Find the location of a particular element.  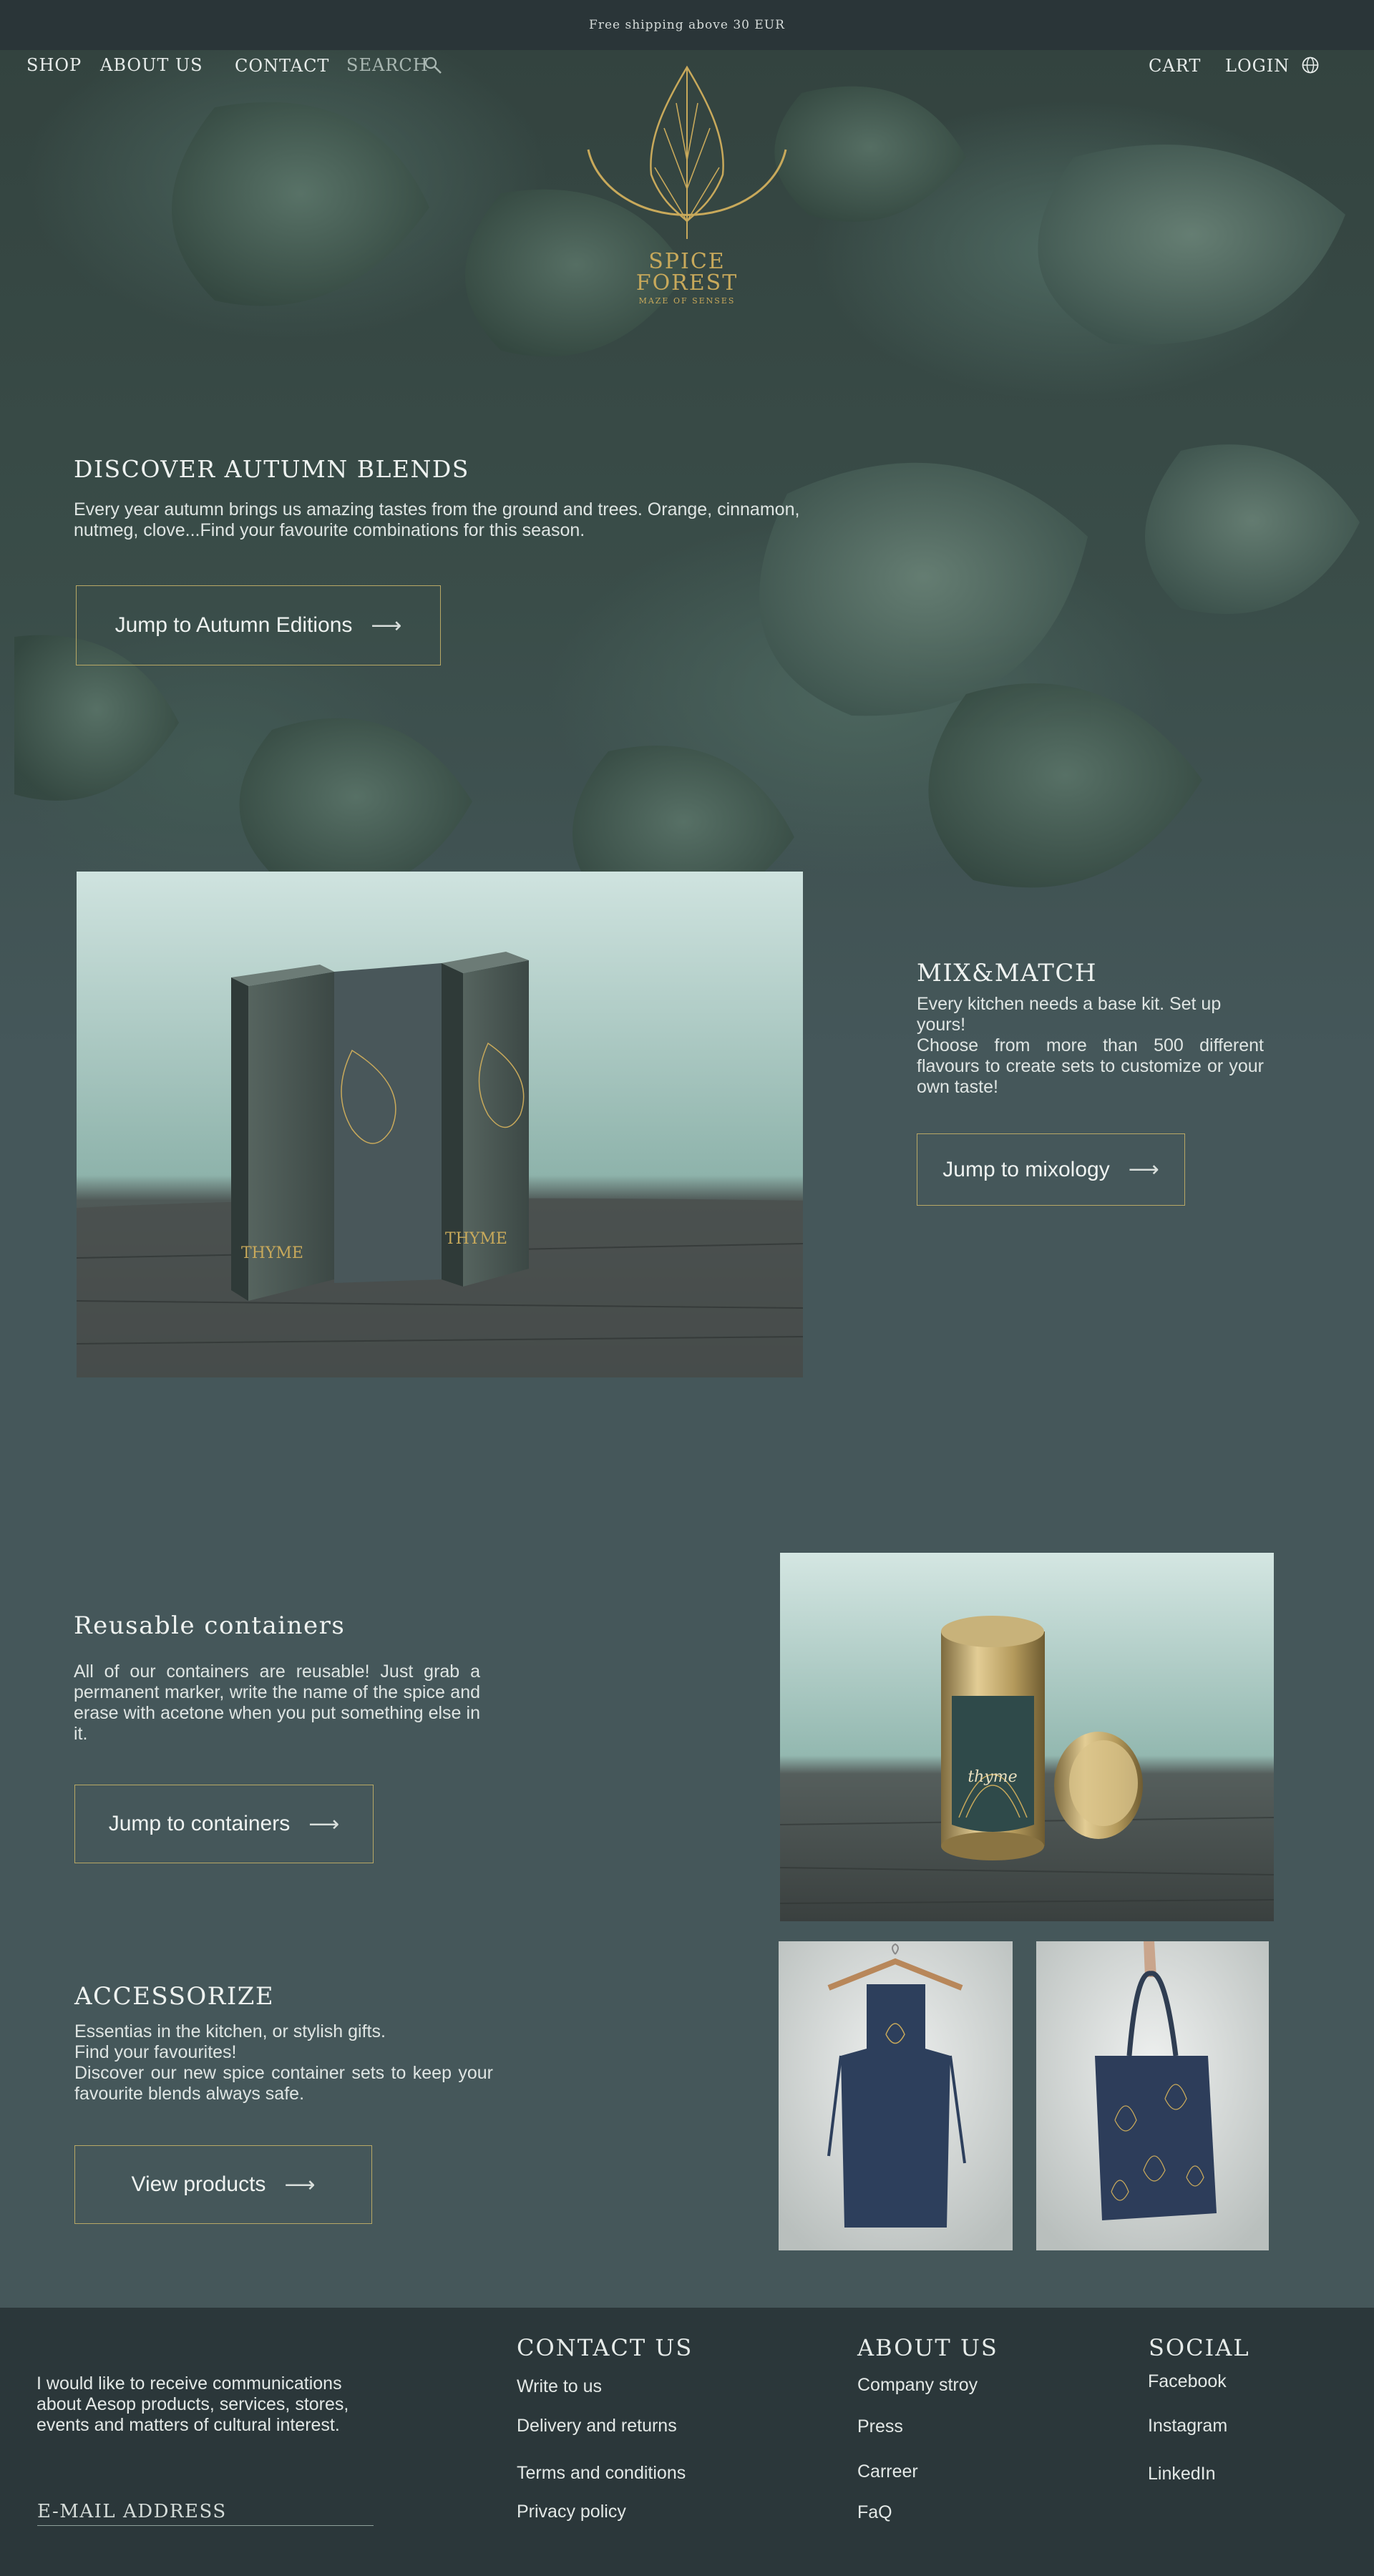

accessorize-title: ACCESSORIZE is located at coordinates (174, 1996).